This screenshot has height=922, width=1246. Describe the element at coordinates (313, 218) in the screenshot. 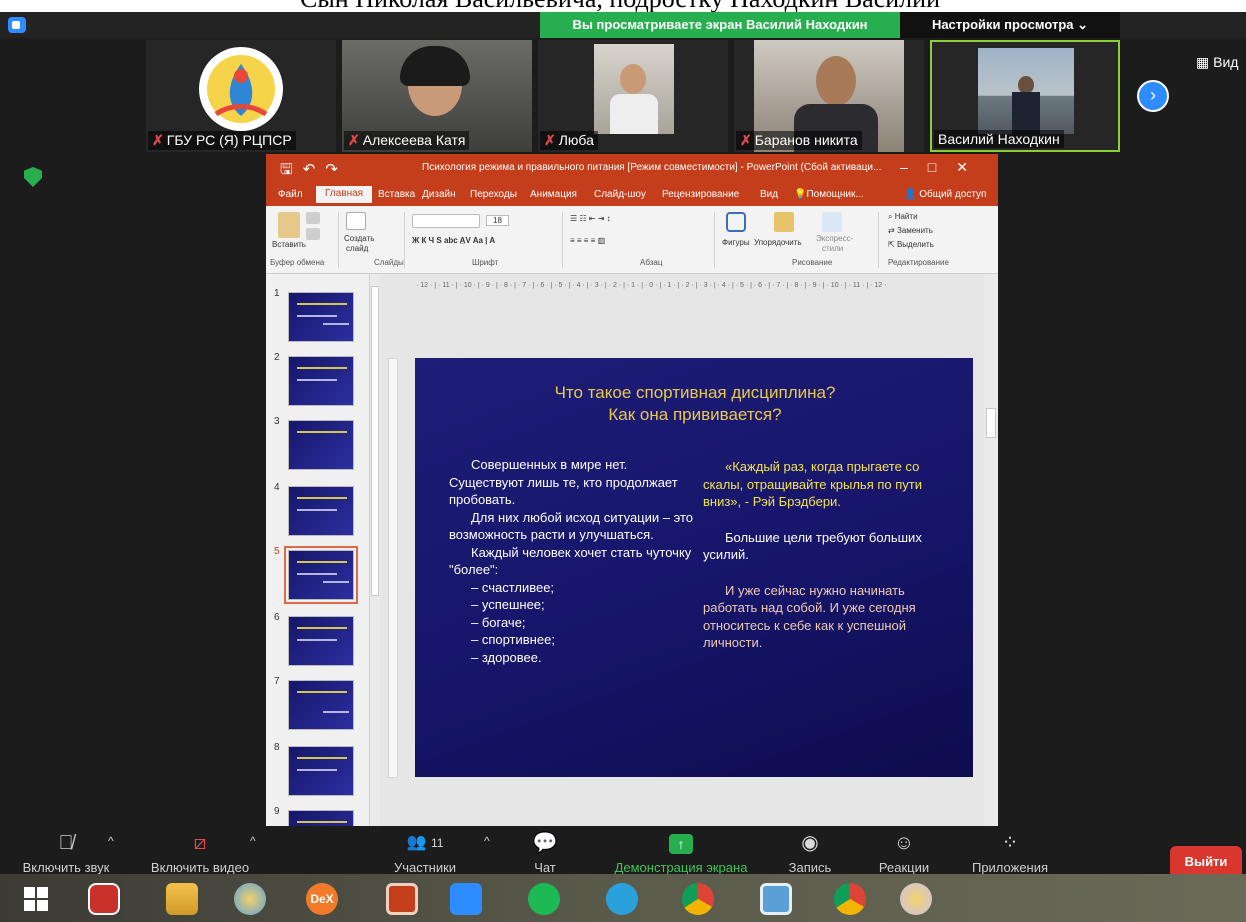

I see `cut-icon` at that location.